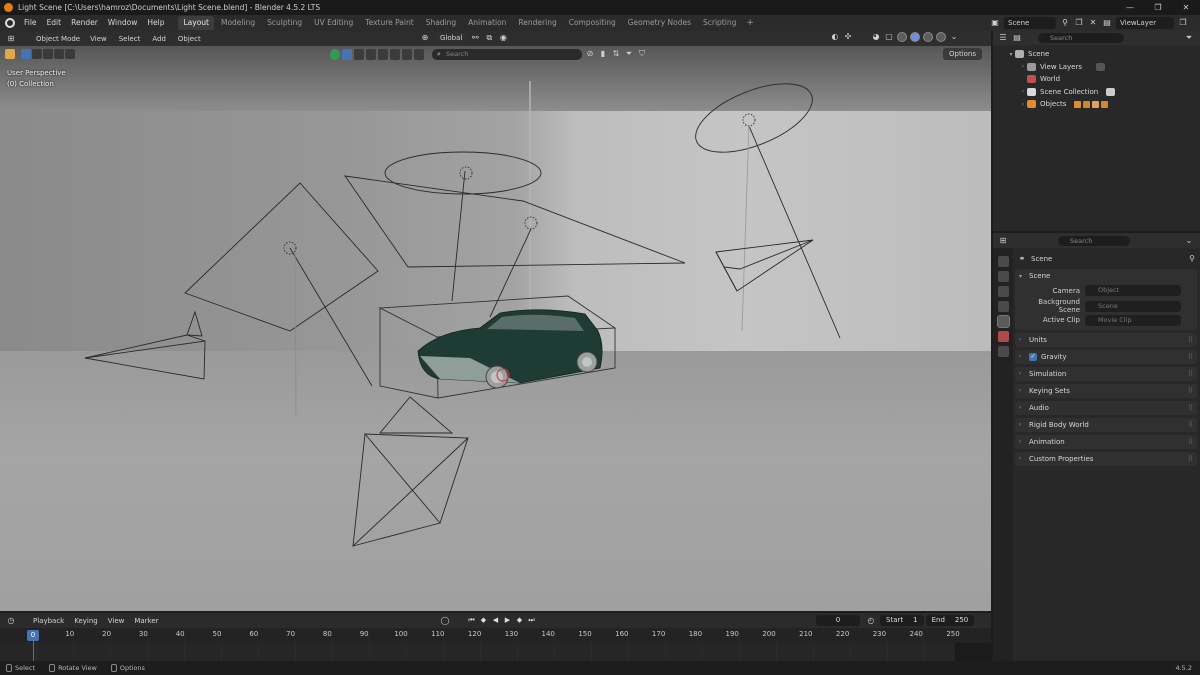 The height and width of the screenshot is (675, 1200). I want to click on outliner-filter-icon: ⏷, so click(1189, 38).